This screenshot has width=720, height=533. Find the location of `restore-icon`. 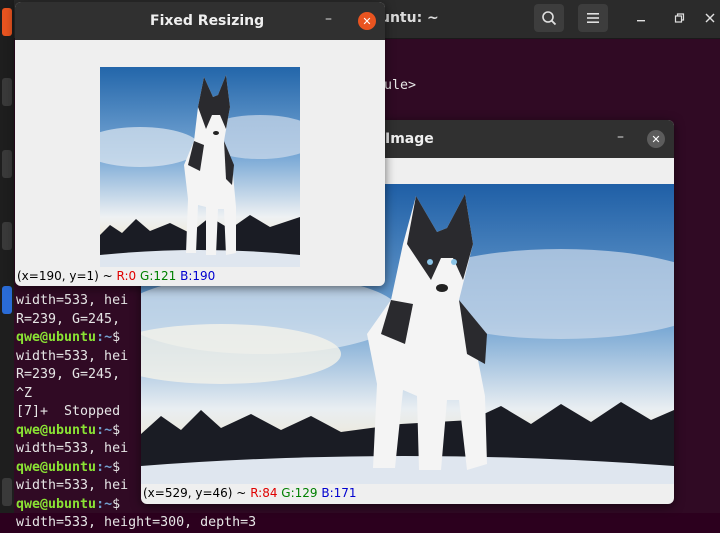

restore-icon is located at coordinates (679, 18).